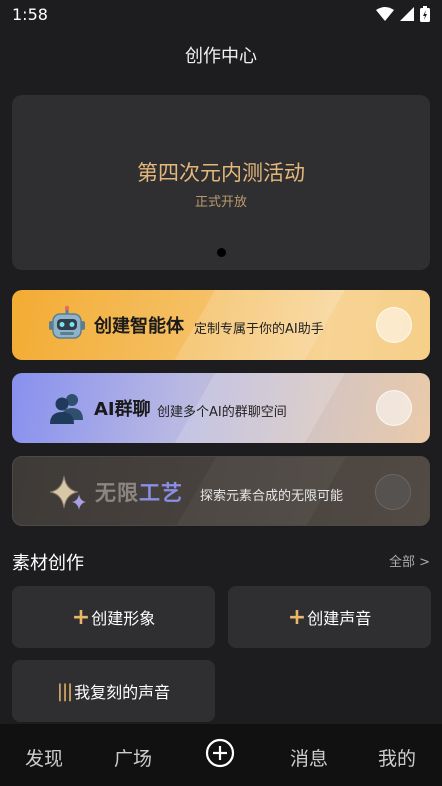 The image size is (442, 786). What do you see at coordinates (122, 409) in the screenshot?
I see `card-title: AI群聊` at bounding box center [122, 409].